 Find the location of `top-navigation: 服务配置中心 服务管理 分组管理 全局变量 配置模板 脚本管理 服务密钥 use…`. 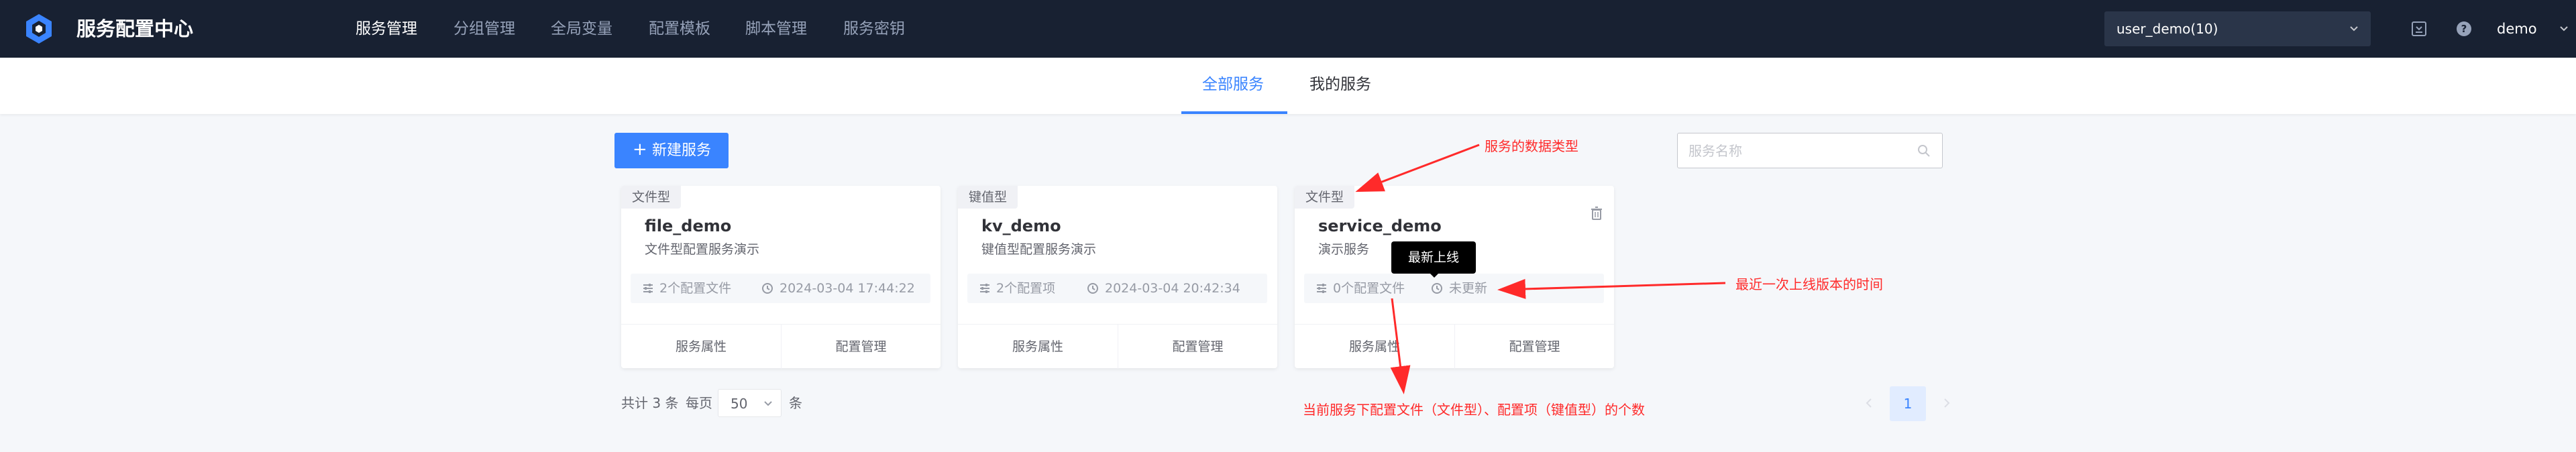

top-navigation: 服务配置中心 服务管理 分组管理 全局变量 配置模板 脚本管理 服务密钥 use… is located at coordinates (1288, 29).